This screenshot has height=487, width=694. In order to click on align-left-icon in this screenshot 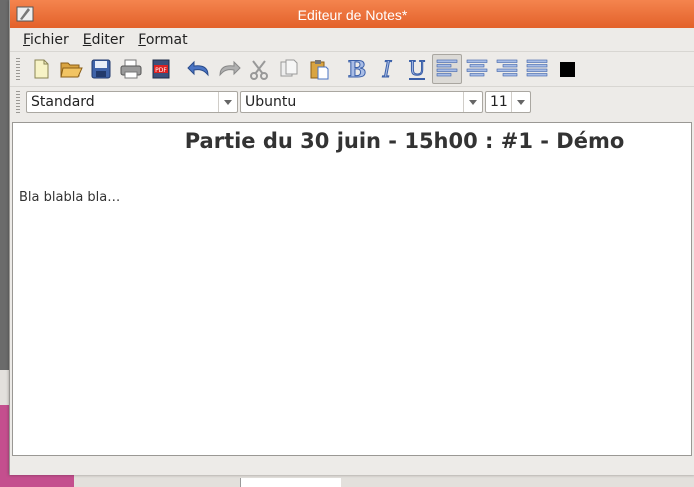, I will do `click(447, 68)`.